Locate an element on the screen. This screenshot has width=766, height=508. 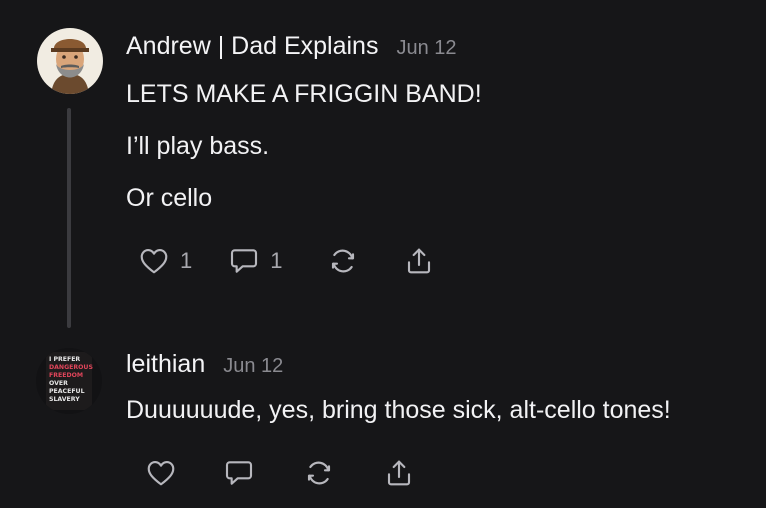
comment-text: Or cello is located at coordinates (169, 198).